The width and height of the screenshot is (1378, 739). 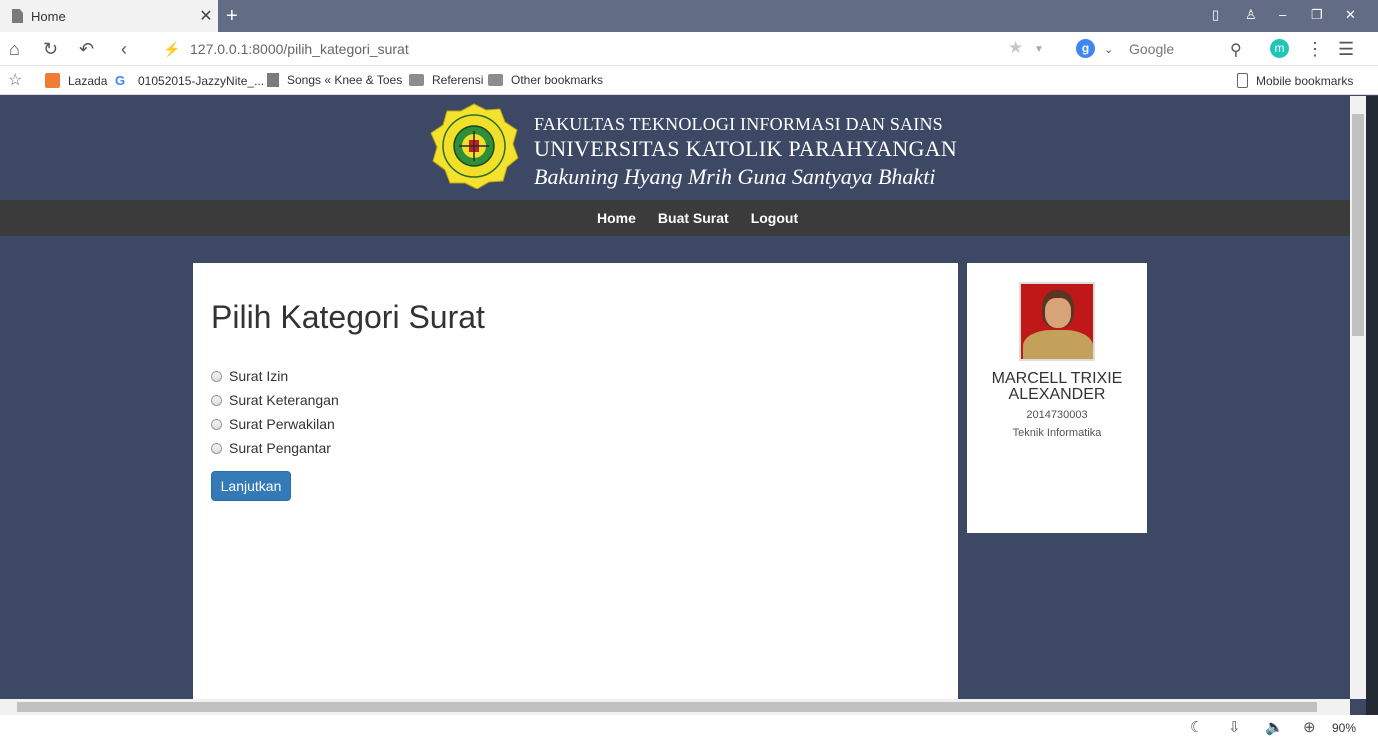 What do you see at coordinates (1282, 14) in the screenshot?
I see `minimize-icon: –` at bounding box center [1282, 14].